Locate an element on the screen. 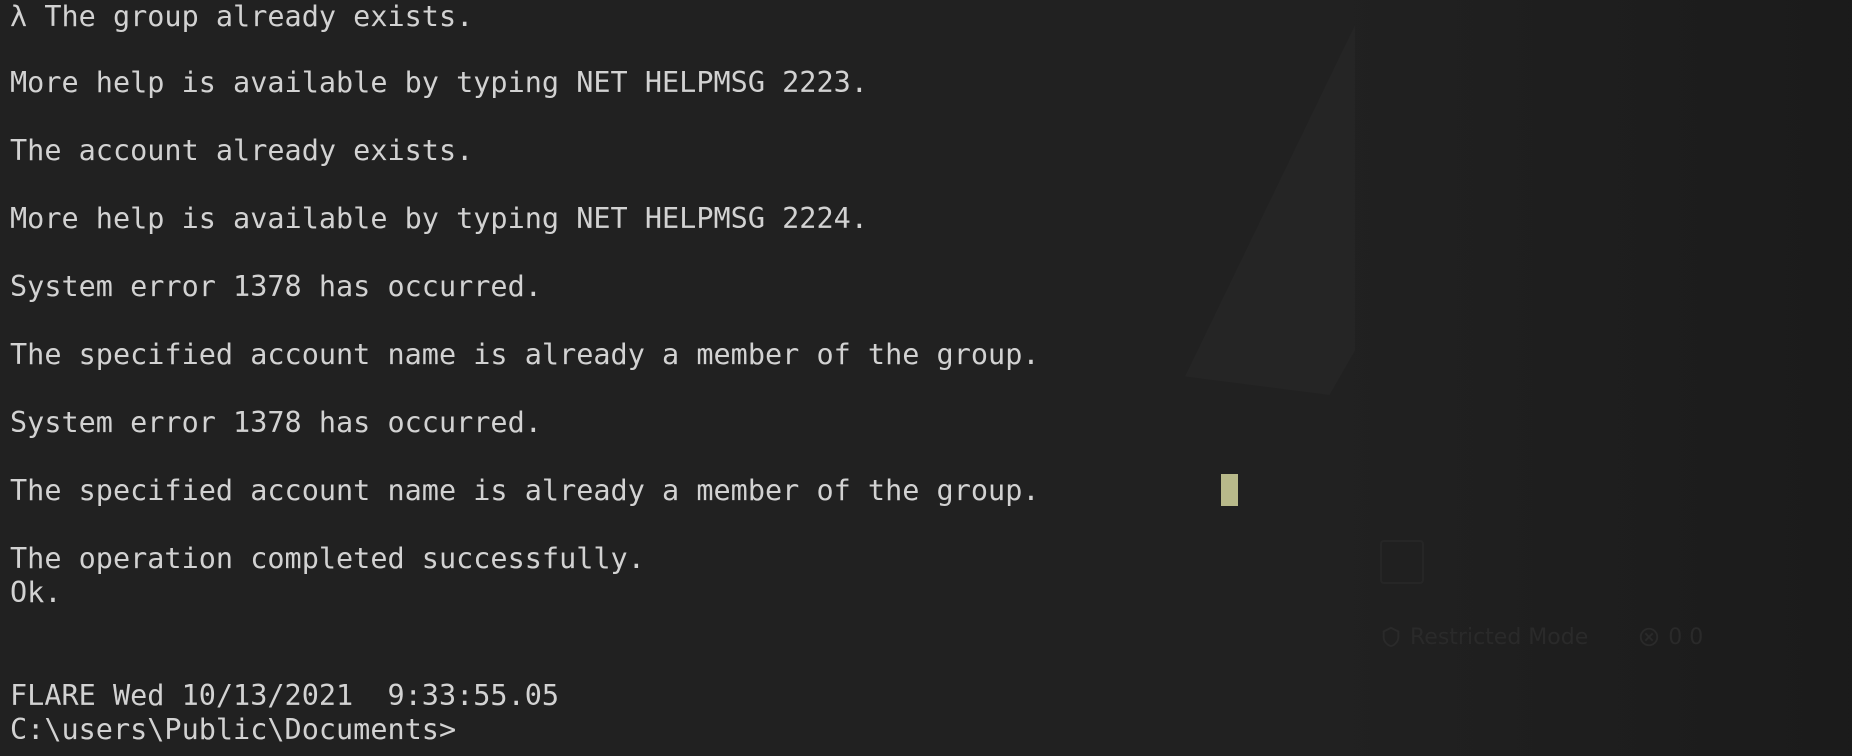 The width and height of the screenshot is (1852, 756). prompt-status-line: FLARE Wed 10/13/2021 9:33:55.05 is located at coordinates (285, 695).